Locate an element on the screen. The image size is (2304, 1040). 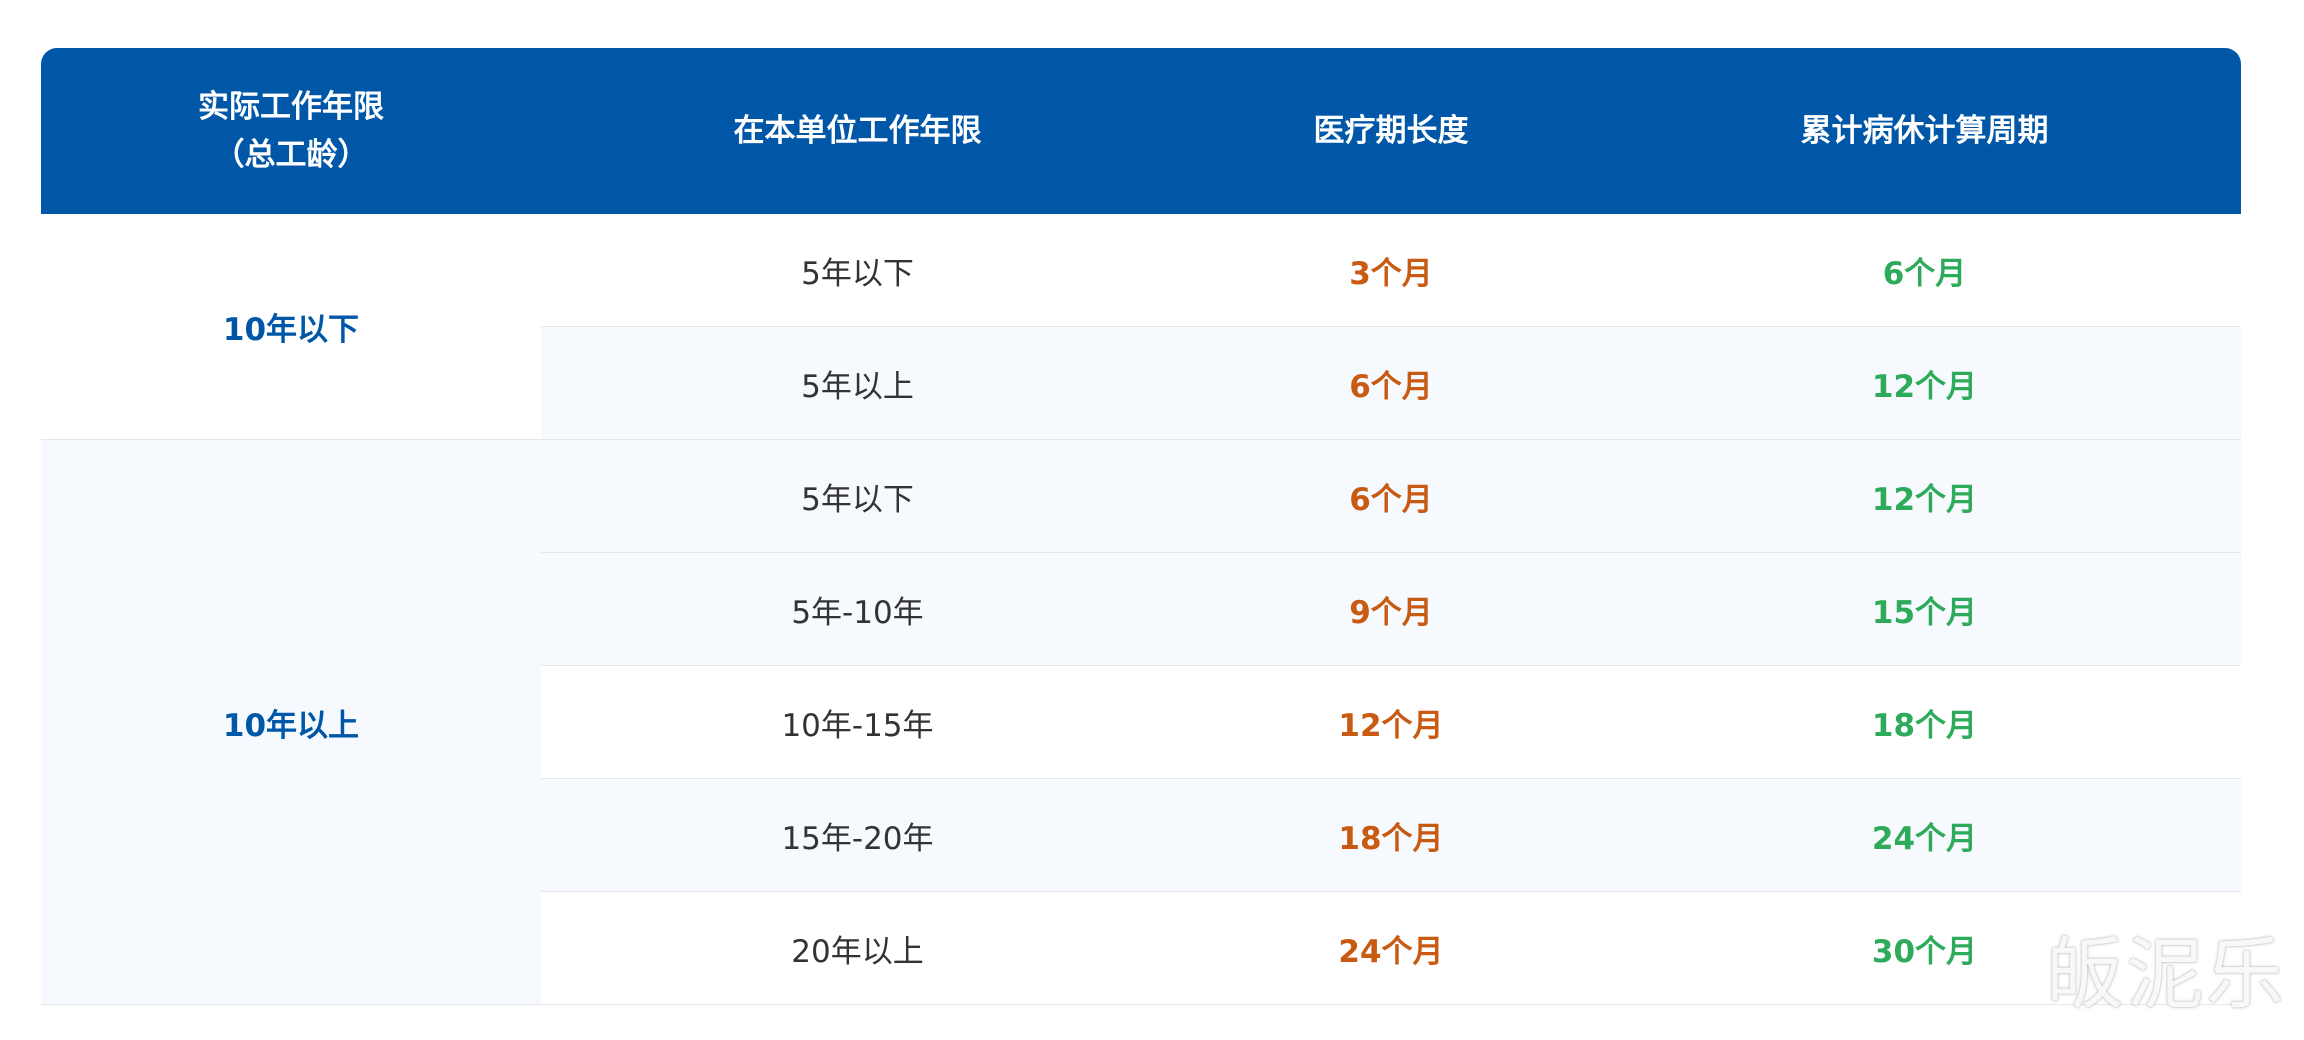
tenure-cell: 5年-10年 is located at coordinates (857, 609).